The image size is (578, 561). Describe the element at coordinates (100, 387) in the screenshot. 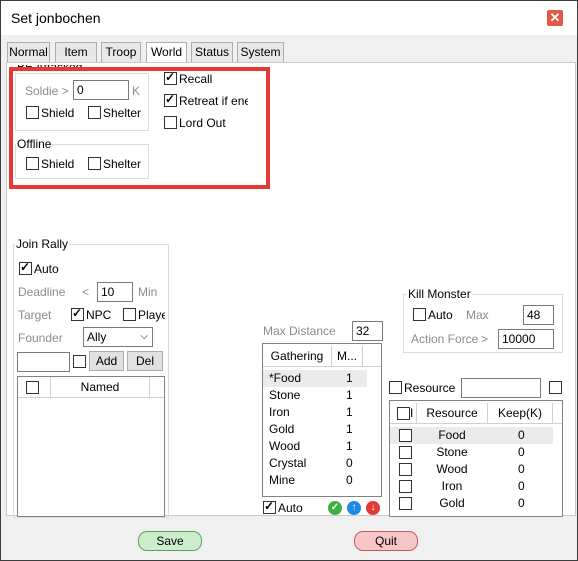

I see `named-column-header: Named` at that location.